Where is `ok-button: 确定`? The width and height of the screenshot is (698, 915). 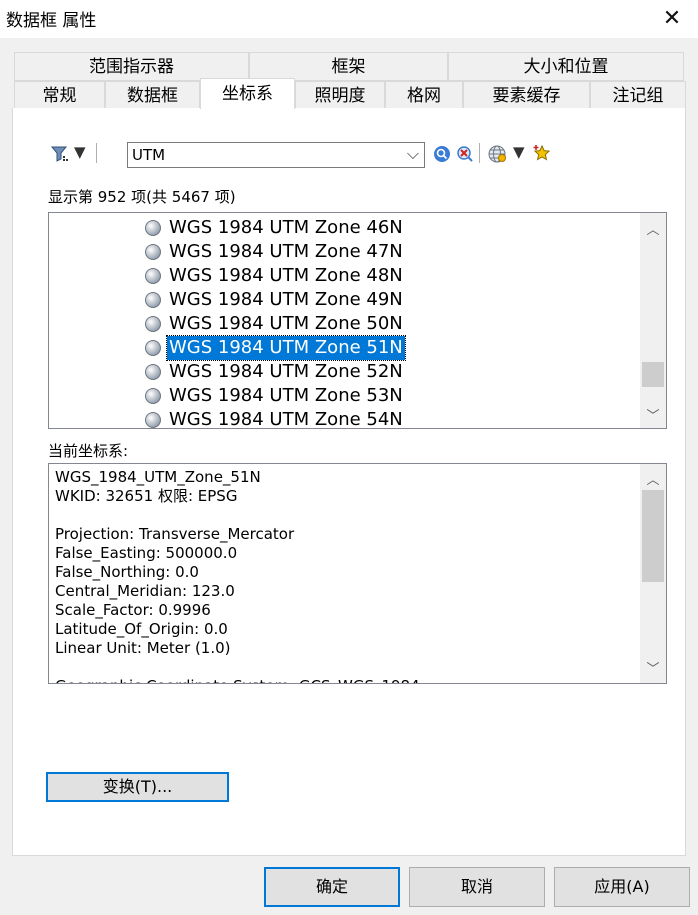
ok-button: 确定 is located at coordinates (332, 887).